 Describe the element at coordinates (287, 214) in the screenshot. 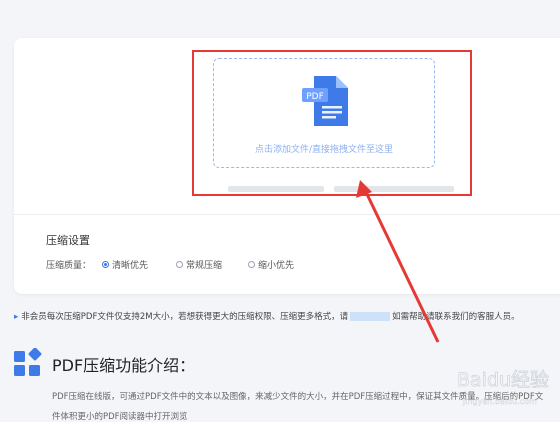

I see `divider` at that location.